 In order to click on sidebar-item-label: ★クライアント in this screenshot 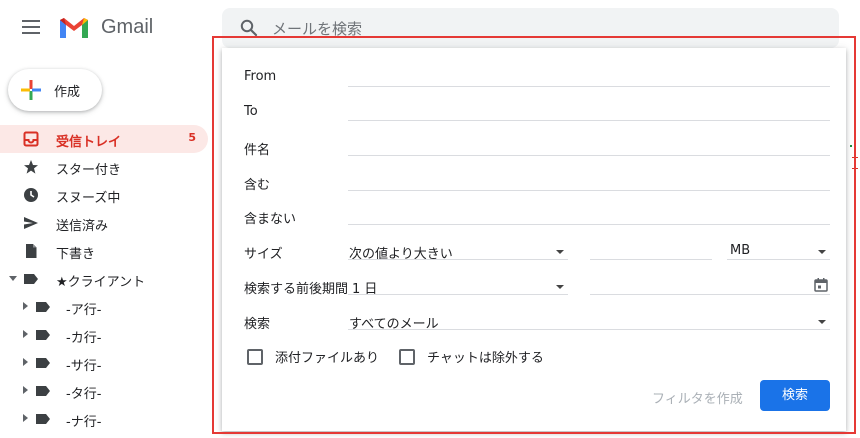, I will do `click(101, 282)`.